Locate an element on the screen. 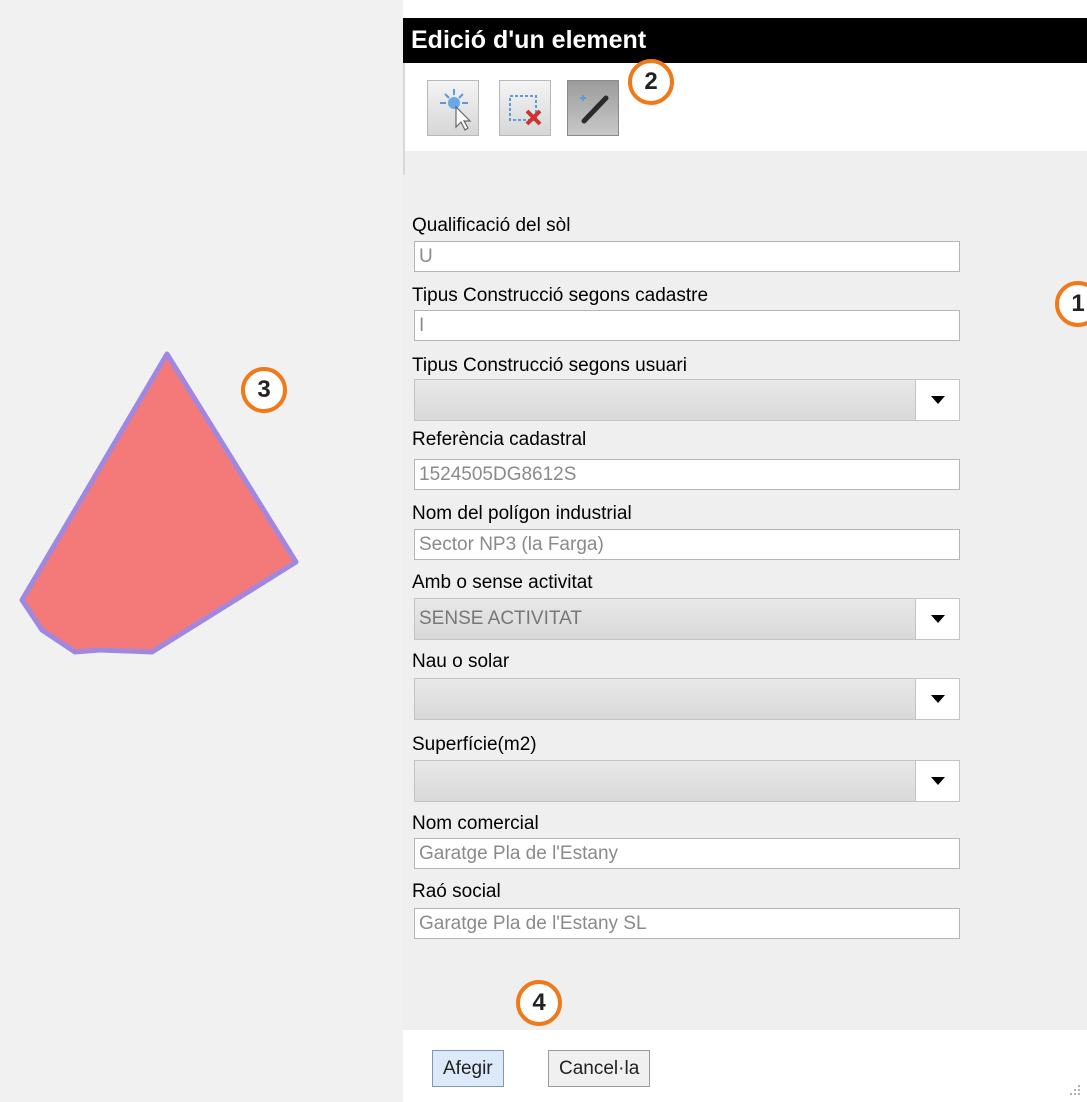 The height and width of the screenshot is (1102, 1087). poligon-input is located at coordinates (687, 544).